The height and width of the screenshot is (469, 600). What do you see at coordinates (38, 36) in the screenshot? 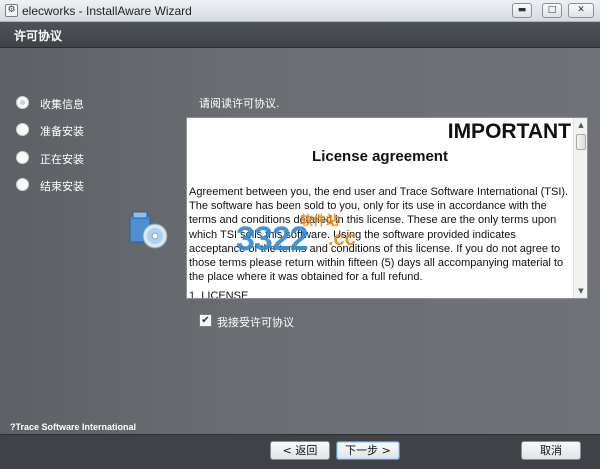
I see `page-title: 许可协议` at bounding box center [38, 36].